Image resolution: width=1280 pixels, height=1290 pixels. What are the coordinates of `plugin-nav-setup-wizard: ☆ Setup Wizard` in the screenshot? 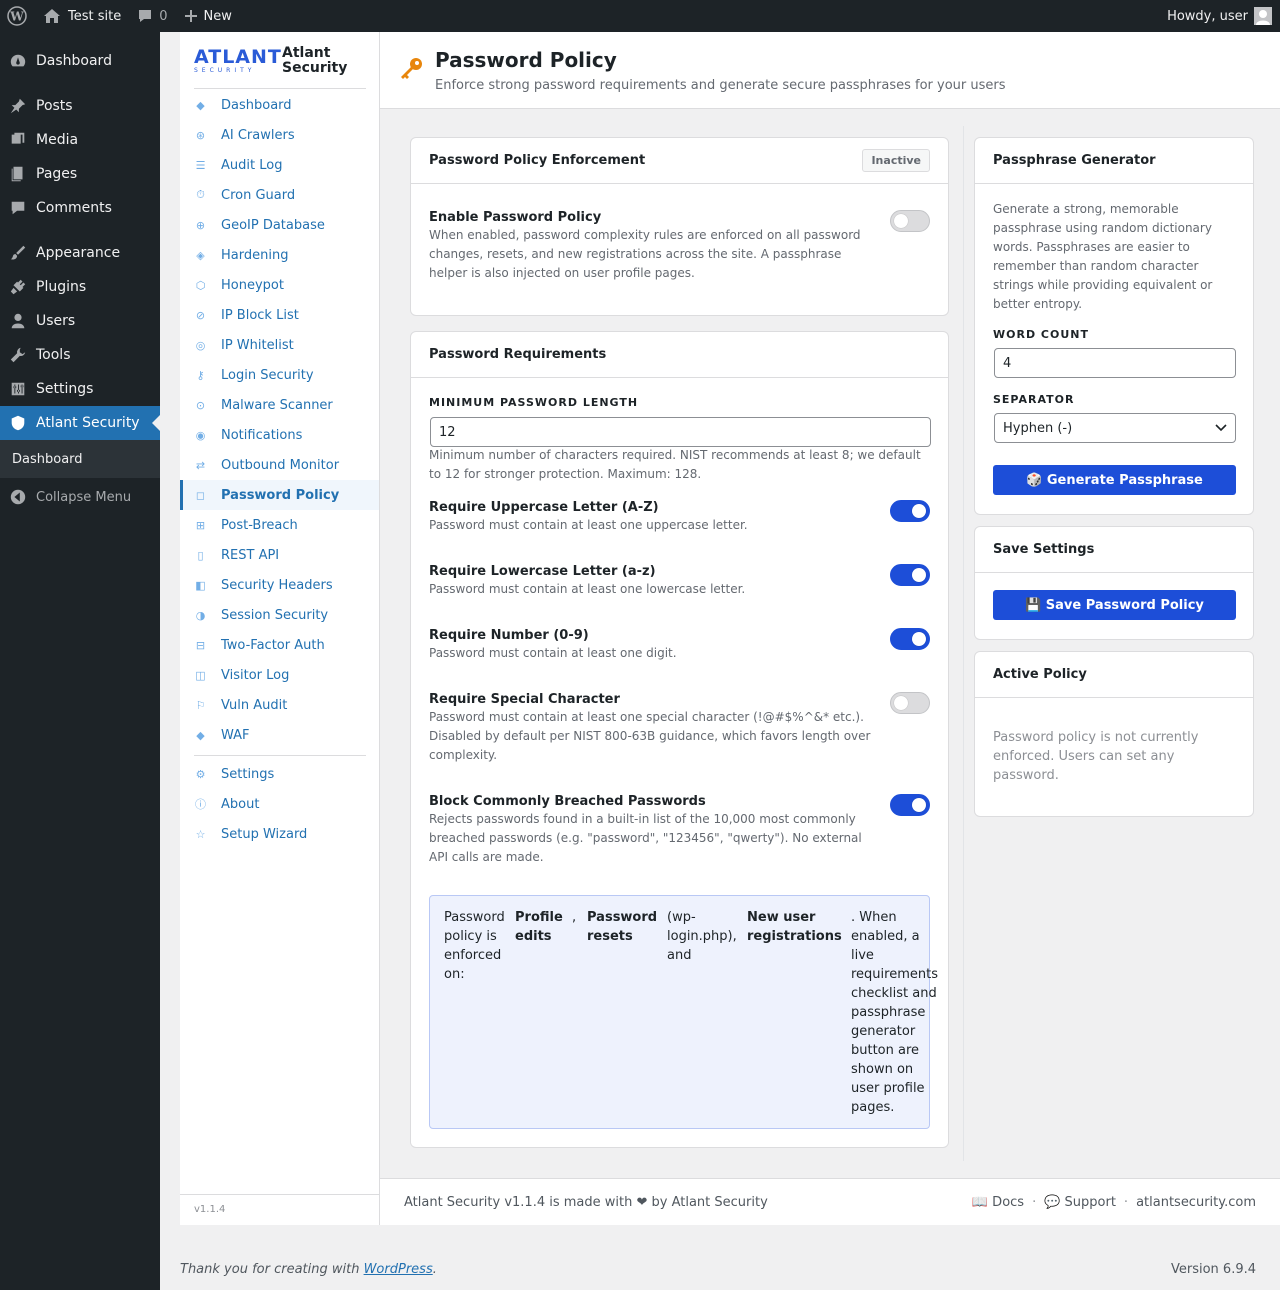 It's located at (279, 834).